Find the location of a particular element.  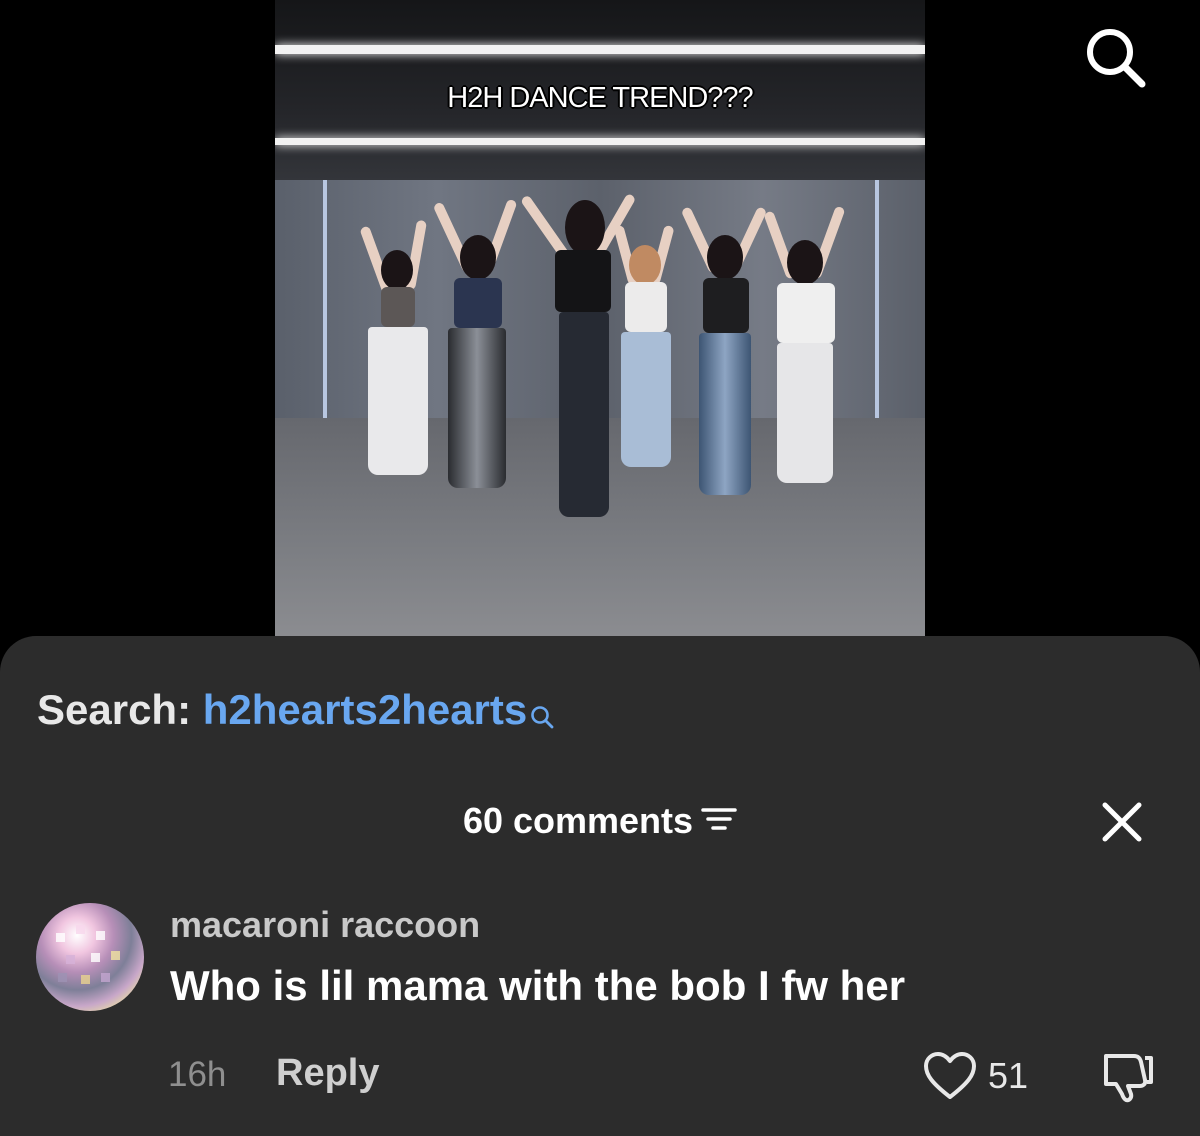

comment-timestamp: 16h is located at coordinates (197, 1074).